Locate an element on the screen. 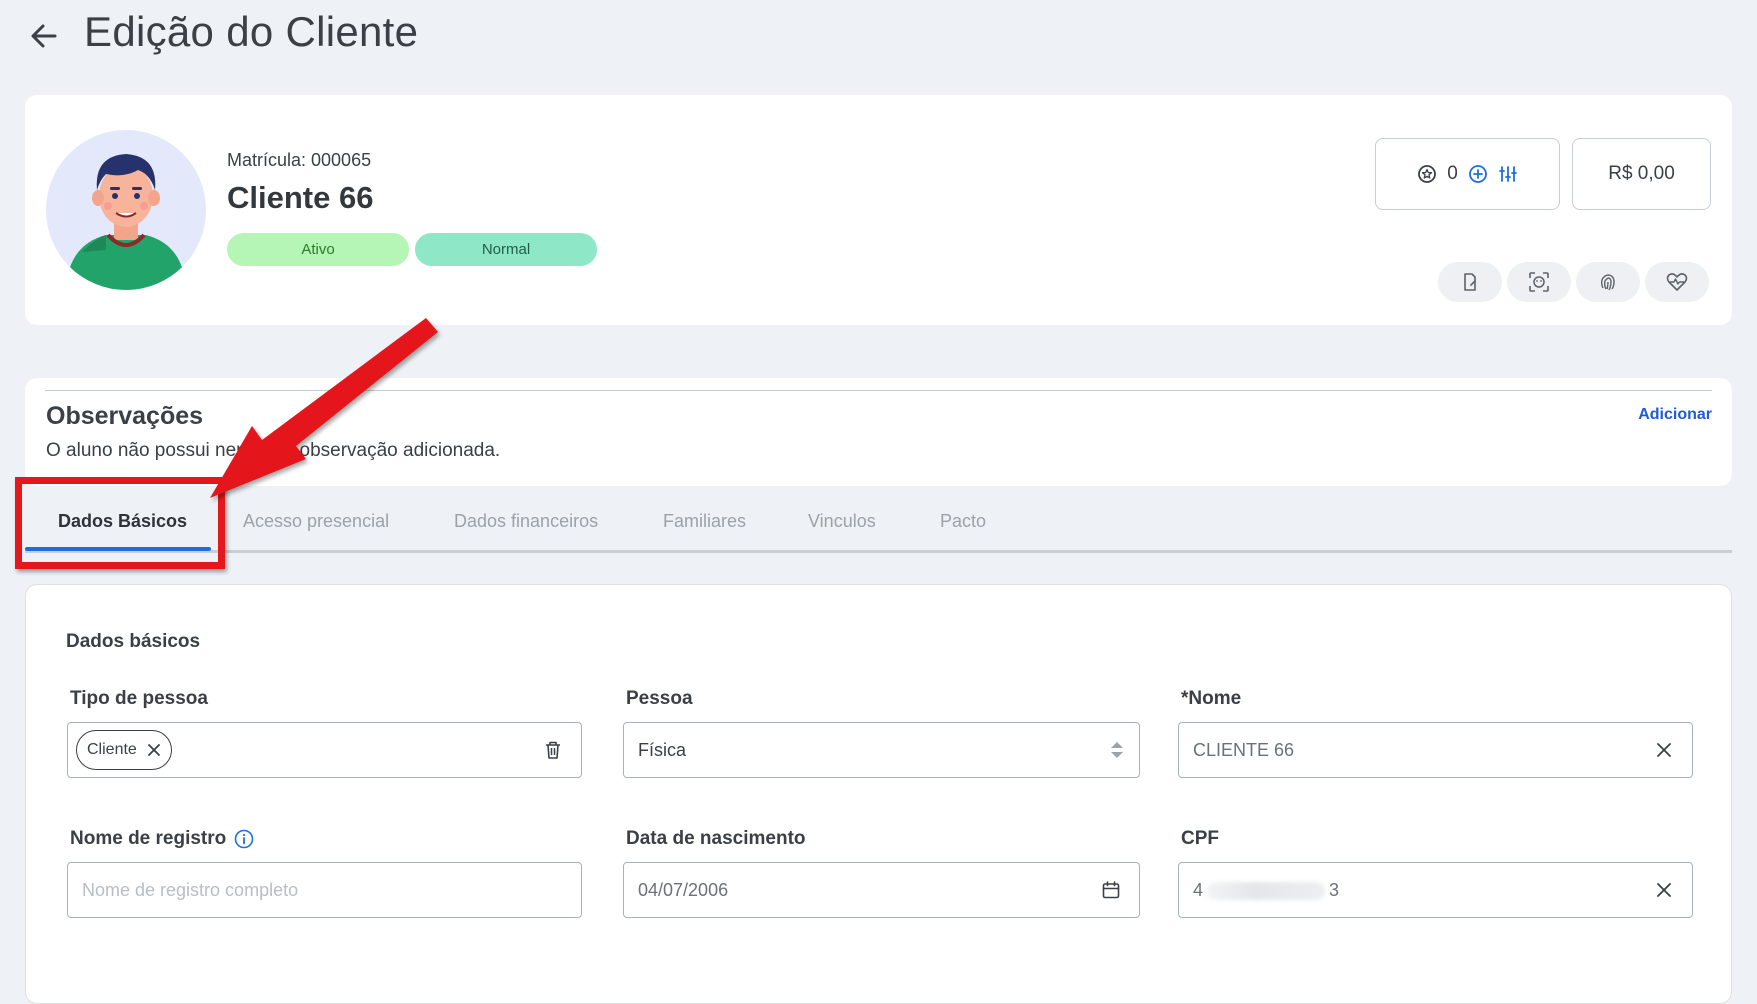 The image size is (1757, 1004). status-badge: Ativo is located at coordinates (318, 249).